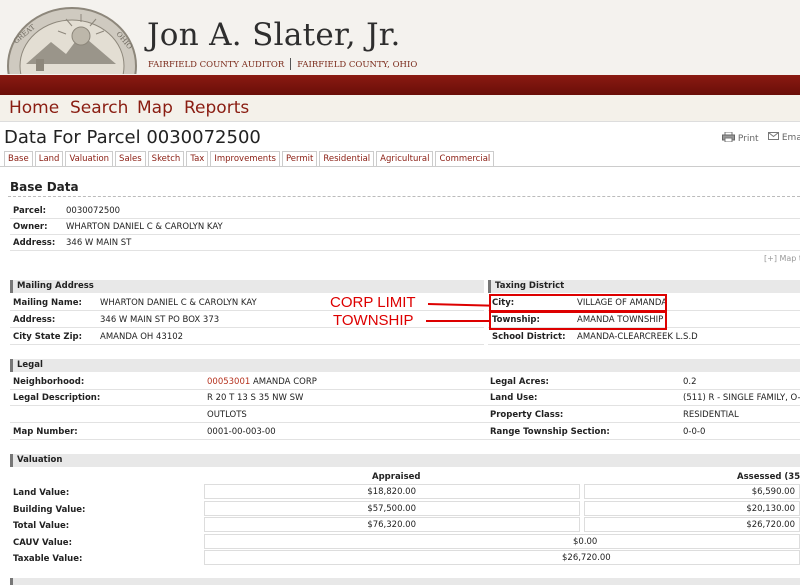 The height and width of the screenshot is (585, 800). I want to click on mailing-name-value: WHARTON DANIEL C & CAROLYN KAY, so click(178, 303).